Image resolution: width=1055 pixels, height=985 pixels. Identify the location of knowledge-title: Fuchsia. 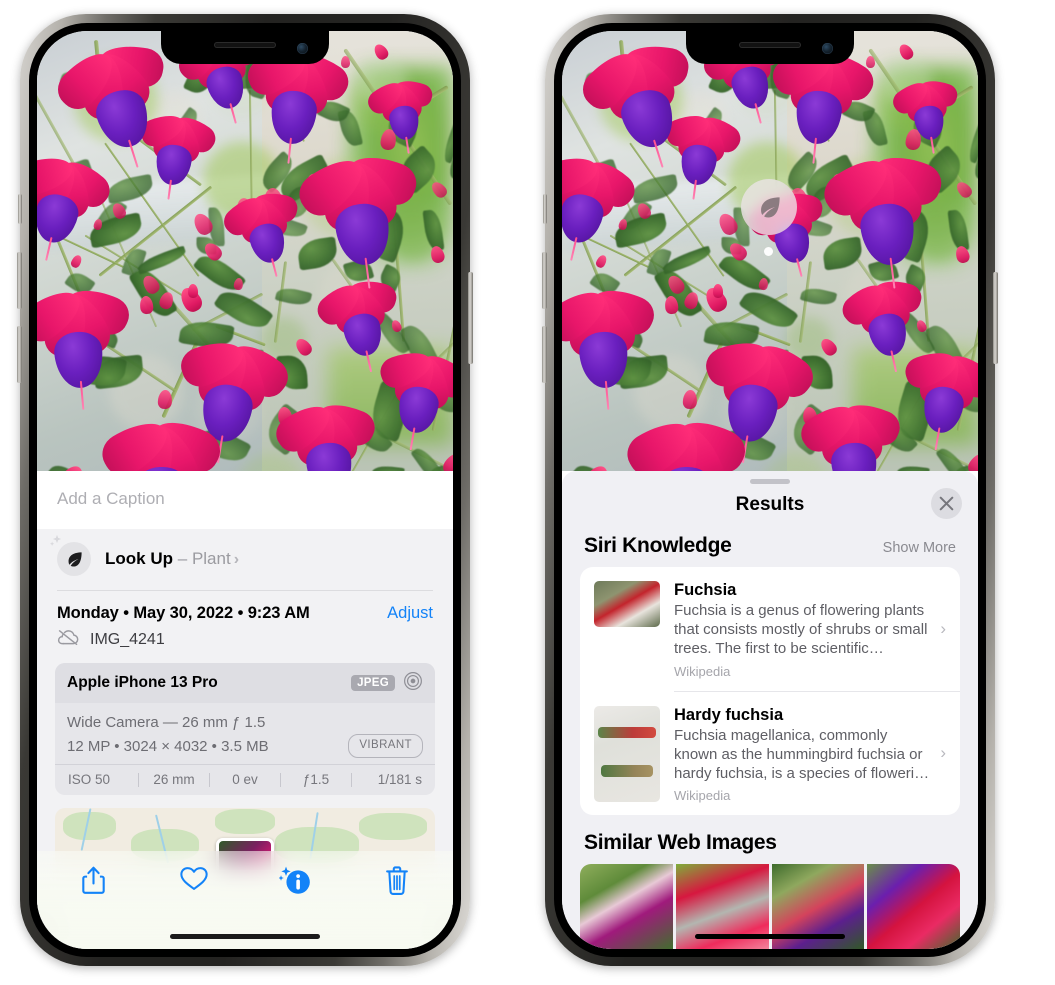
(705, 590).